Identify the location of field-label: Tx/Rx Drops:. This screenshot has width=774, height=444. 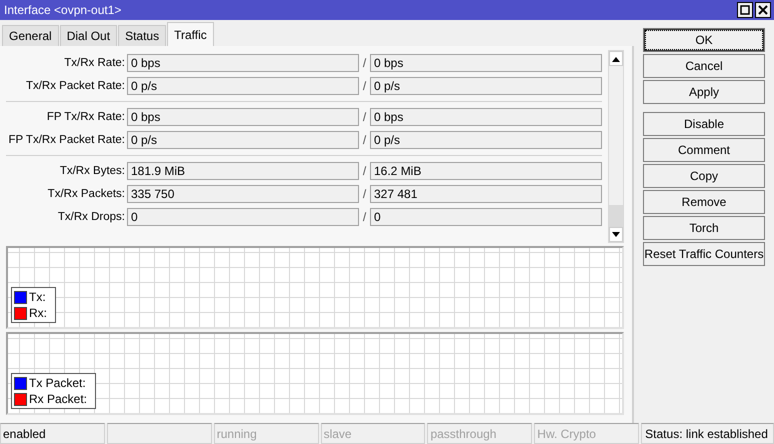
(91, 217).